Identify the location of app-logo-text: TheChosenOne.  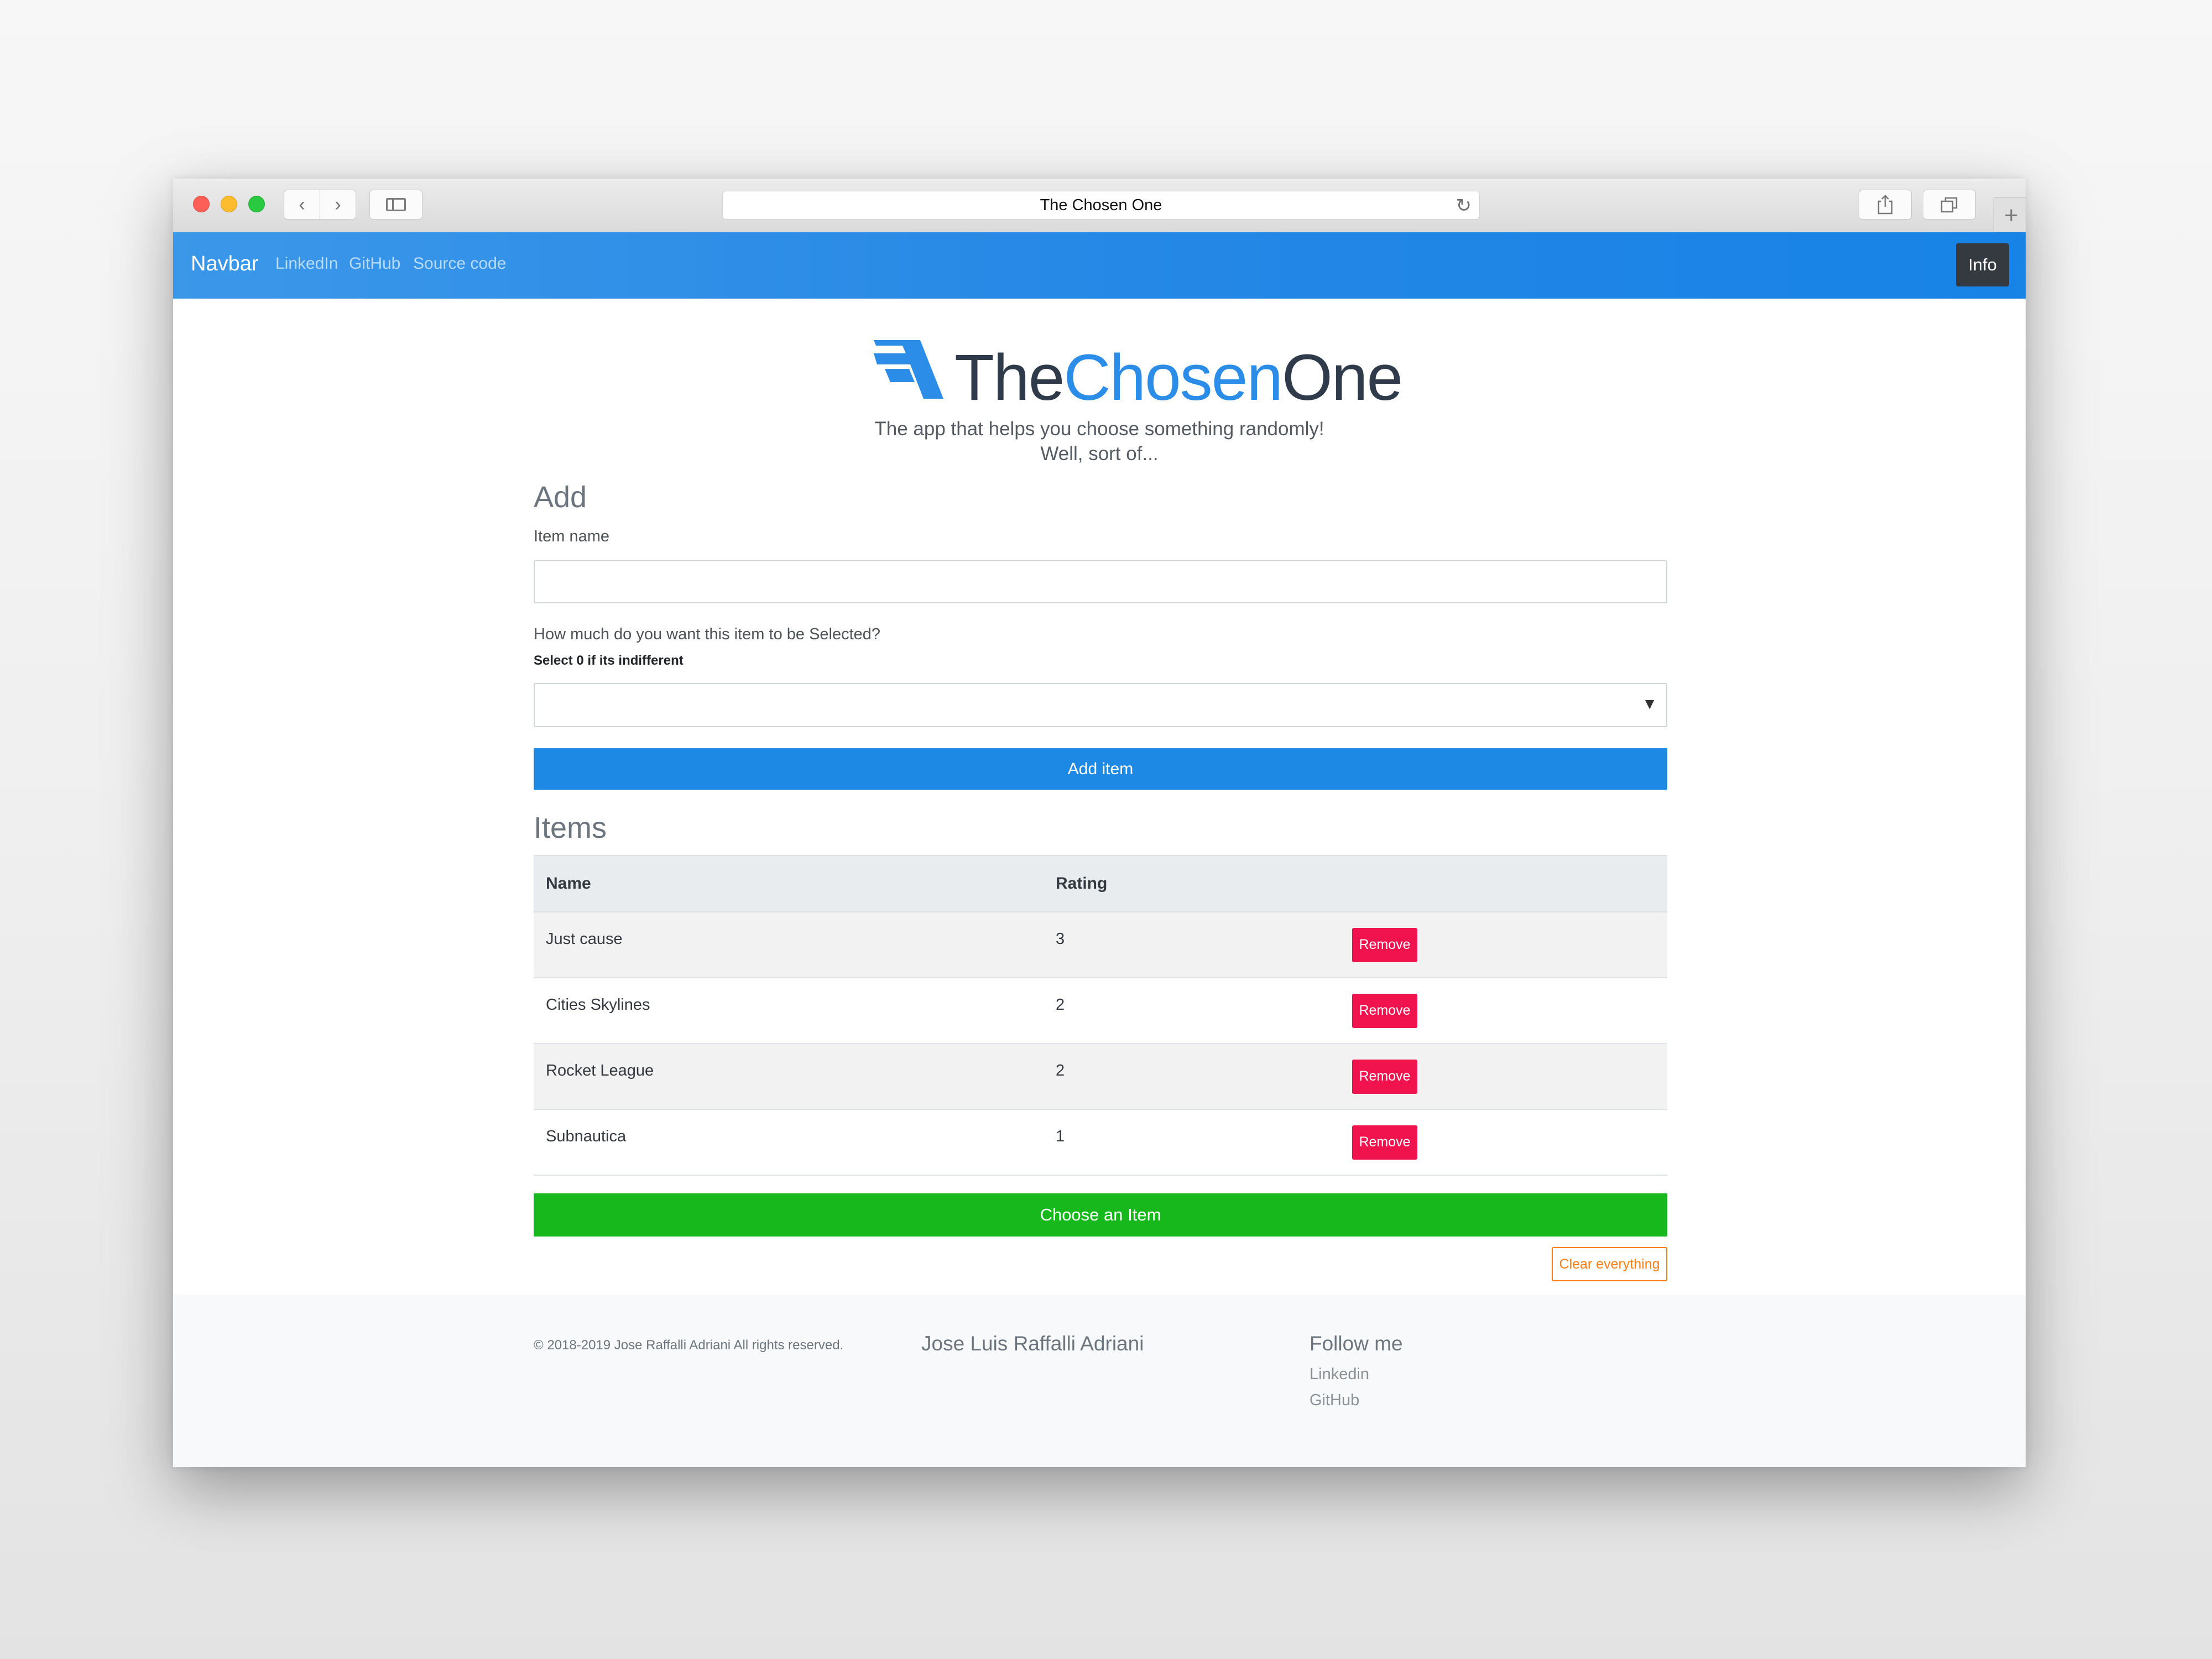
(1179, 377).